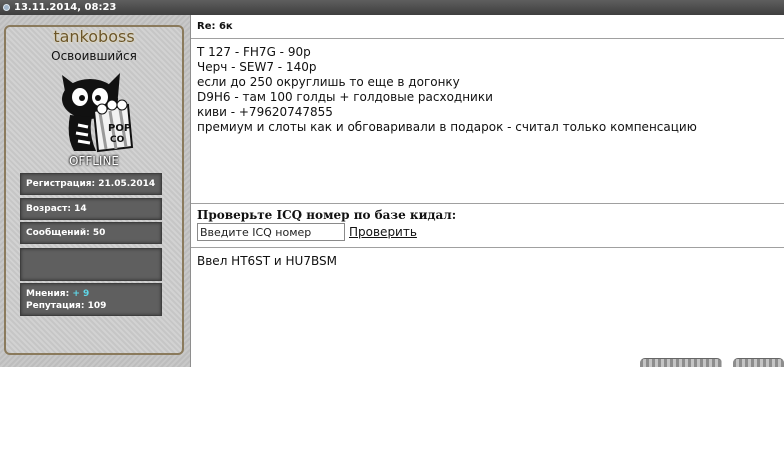 The height and width of the screenshot is (460, 784). I want to click on icq-divider, so click(487, 203).